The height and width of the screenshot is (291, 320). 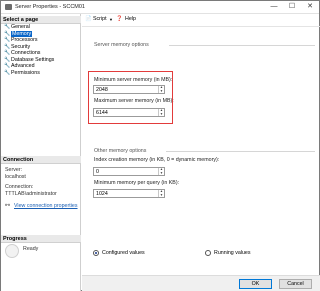 What do you see at coordinates (31, 249) in the screenshot?
I see `progress-status: Ready` at bounding box center [31, 249].